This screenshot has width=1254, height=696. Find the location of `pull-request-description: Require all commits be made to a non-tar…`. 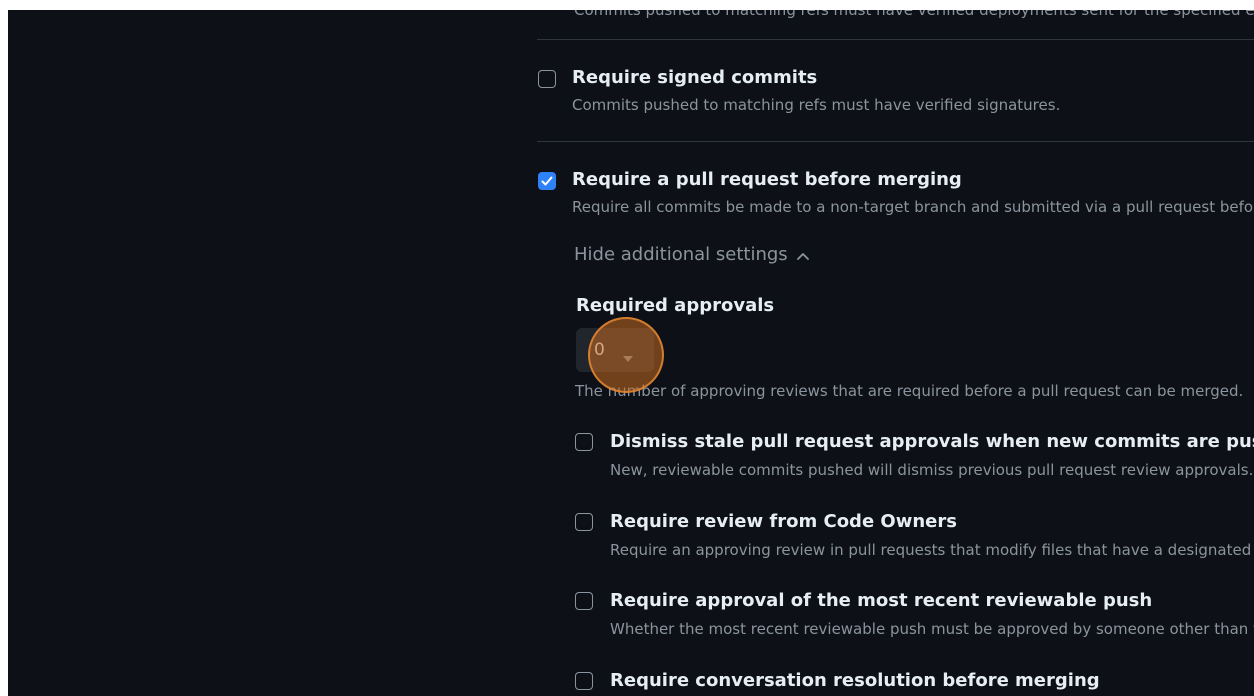

pull-request-description: Require all commits be made to a non-tar… is located at coordinates (913, 207).